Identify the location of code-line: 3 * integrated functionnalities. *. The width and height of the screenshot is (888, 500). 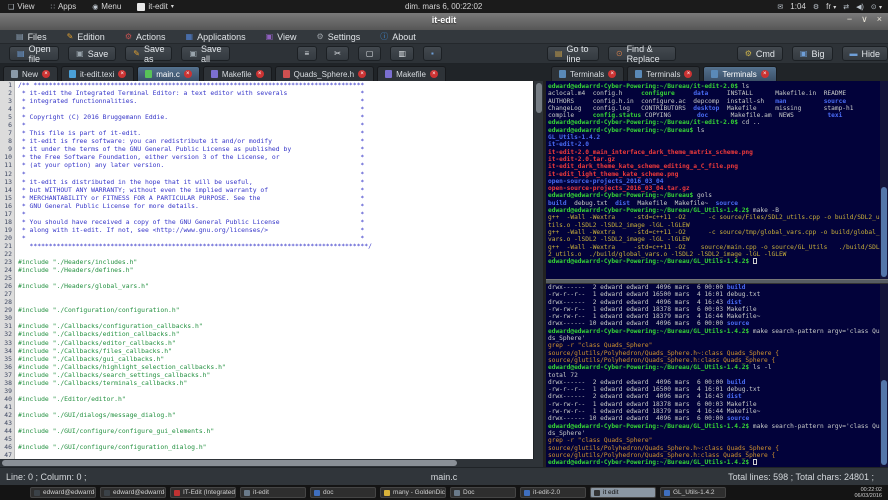
(271, 101).